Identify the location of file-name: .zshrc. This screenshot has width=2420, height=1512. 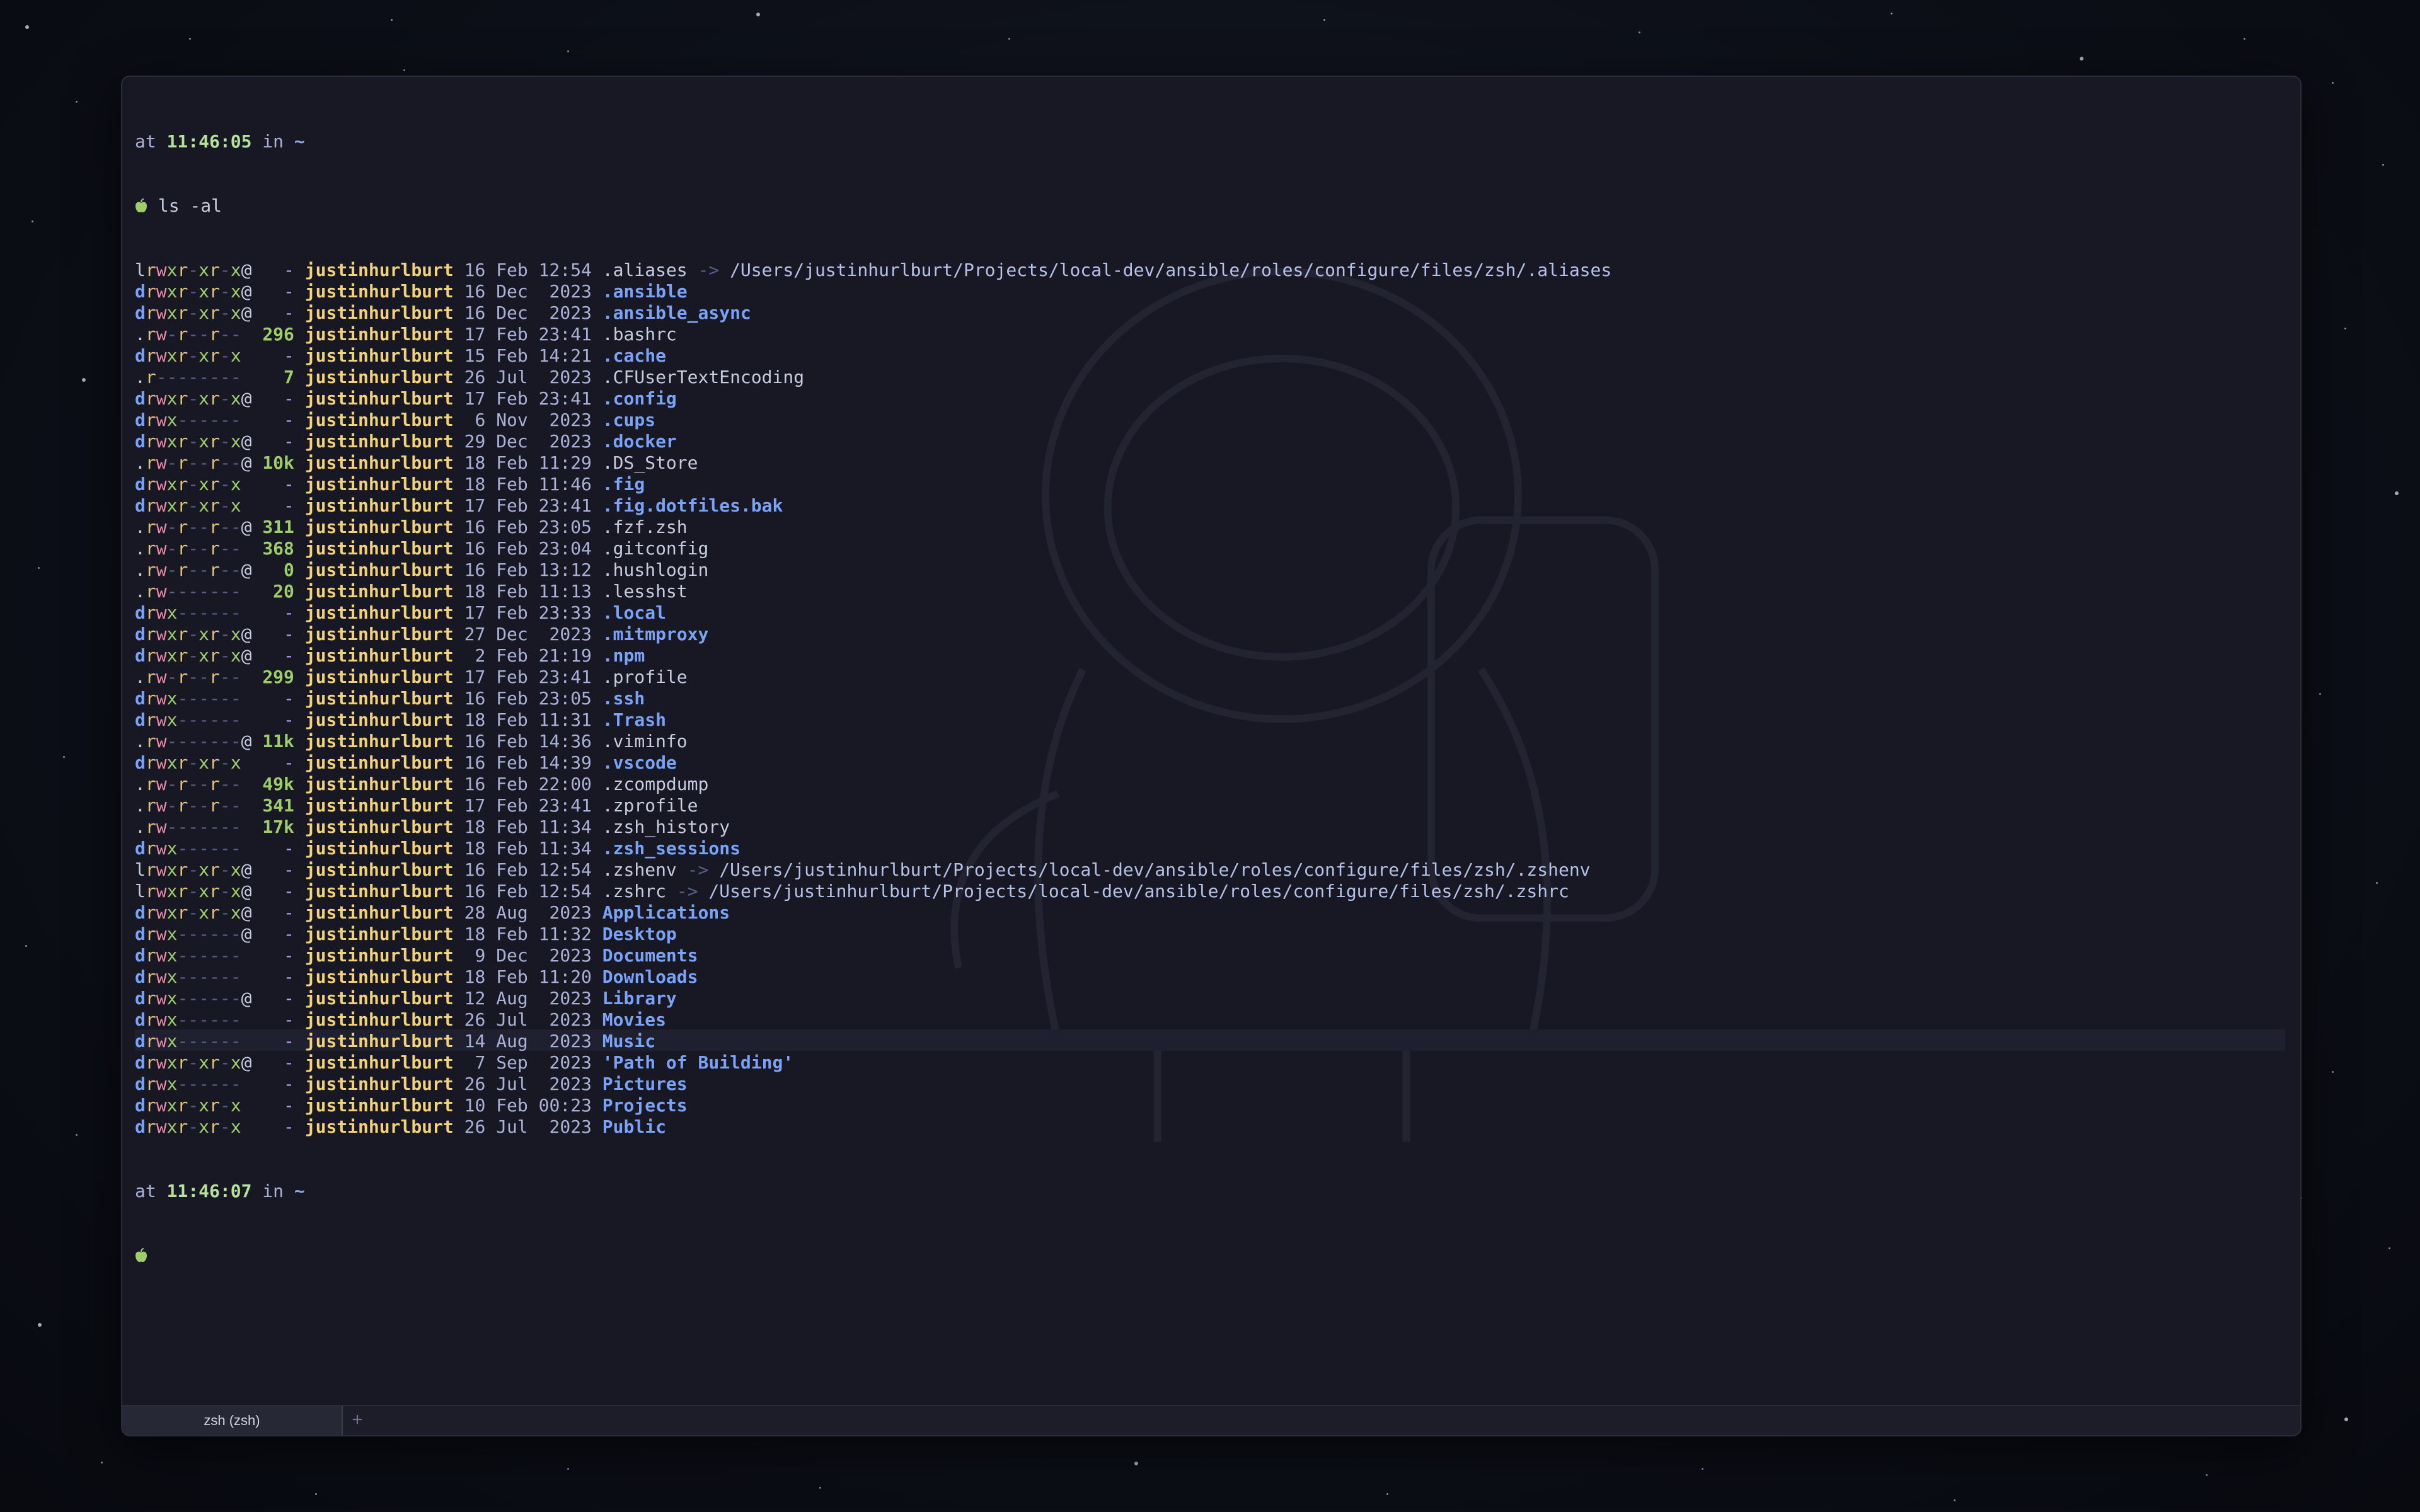
(634, 891).